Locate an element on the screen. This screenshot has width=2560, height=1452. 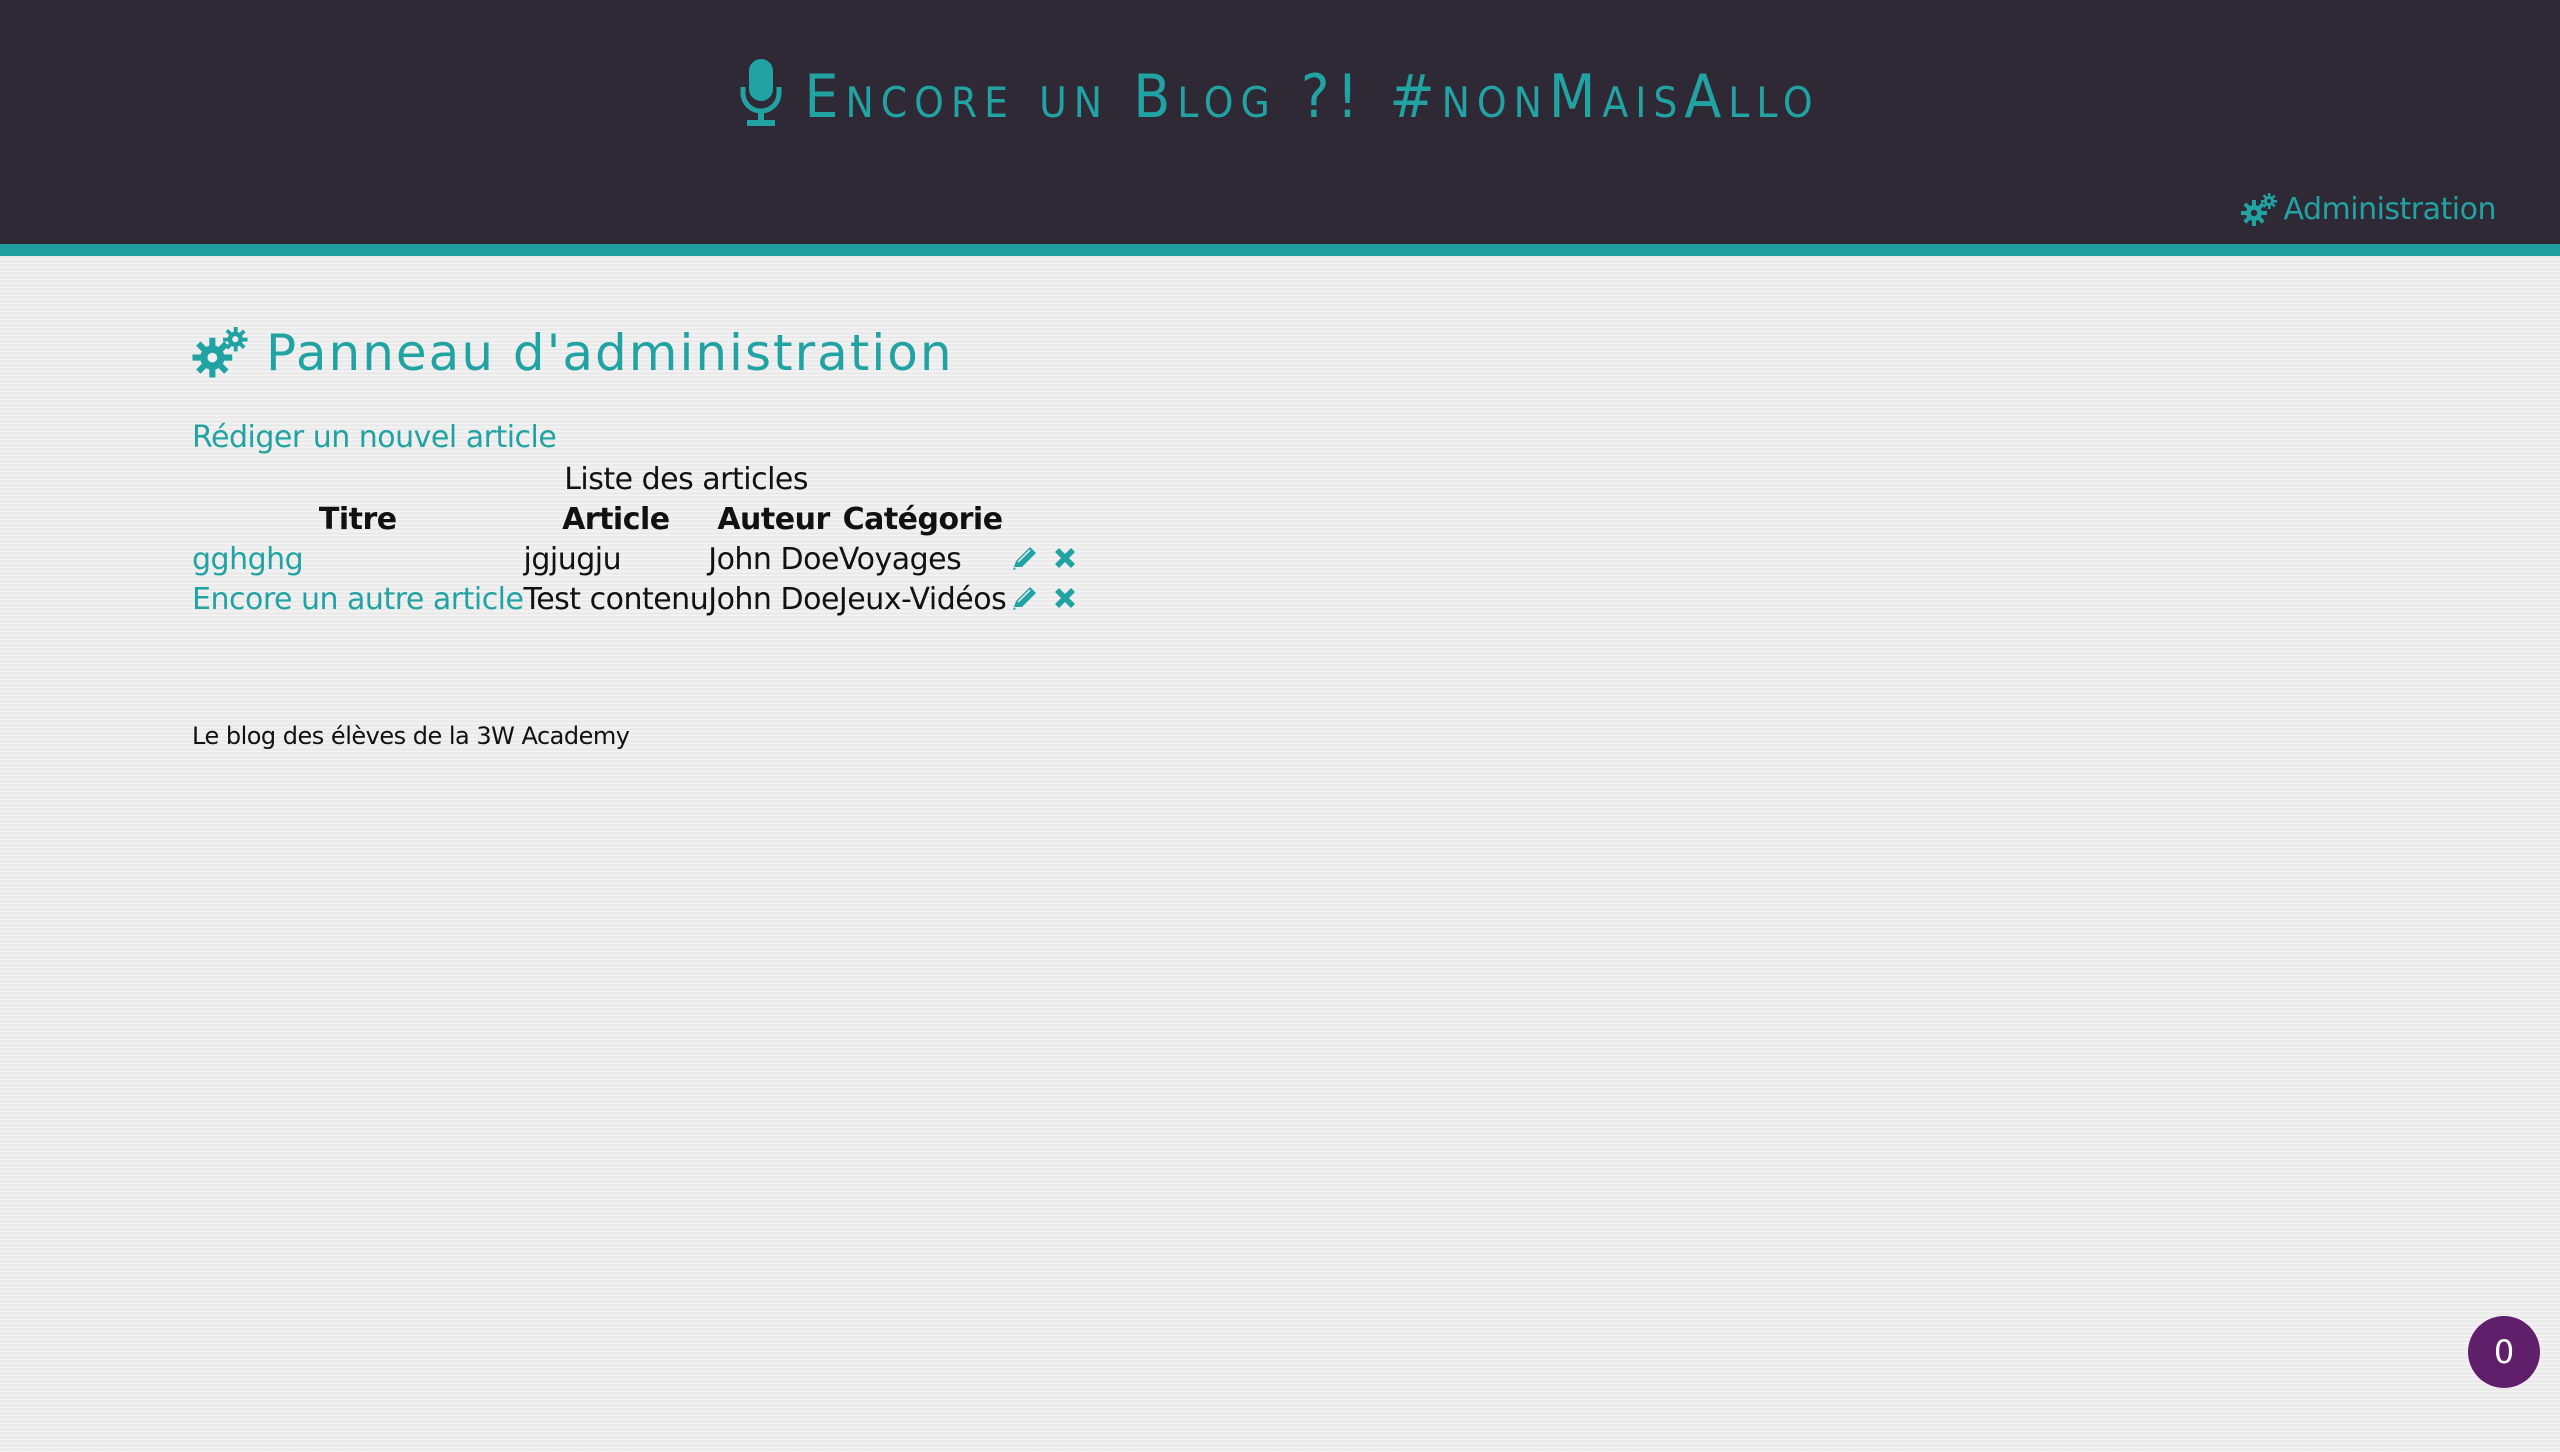
nav-administration-label: Administration is located at coordinates (2389, 209).